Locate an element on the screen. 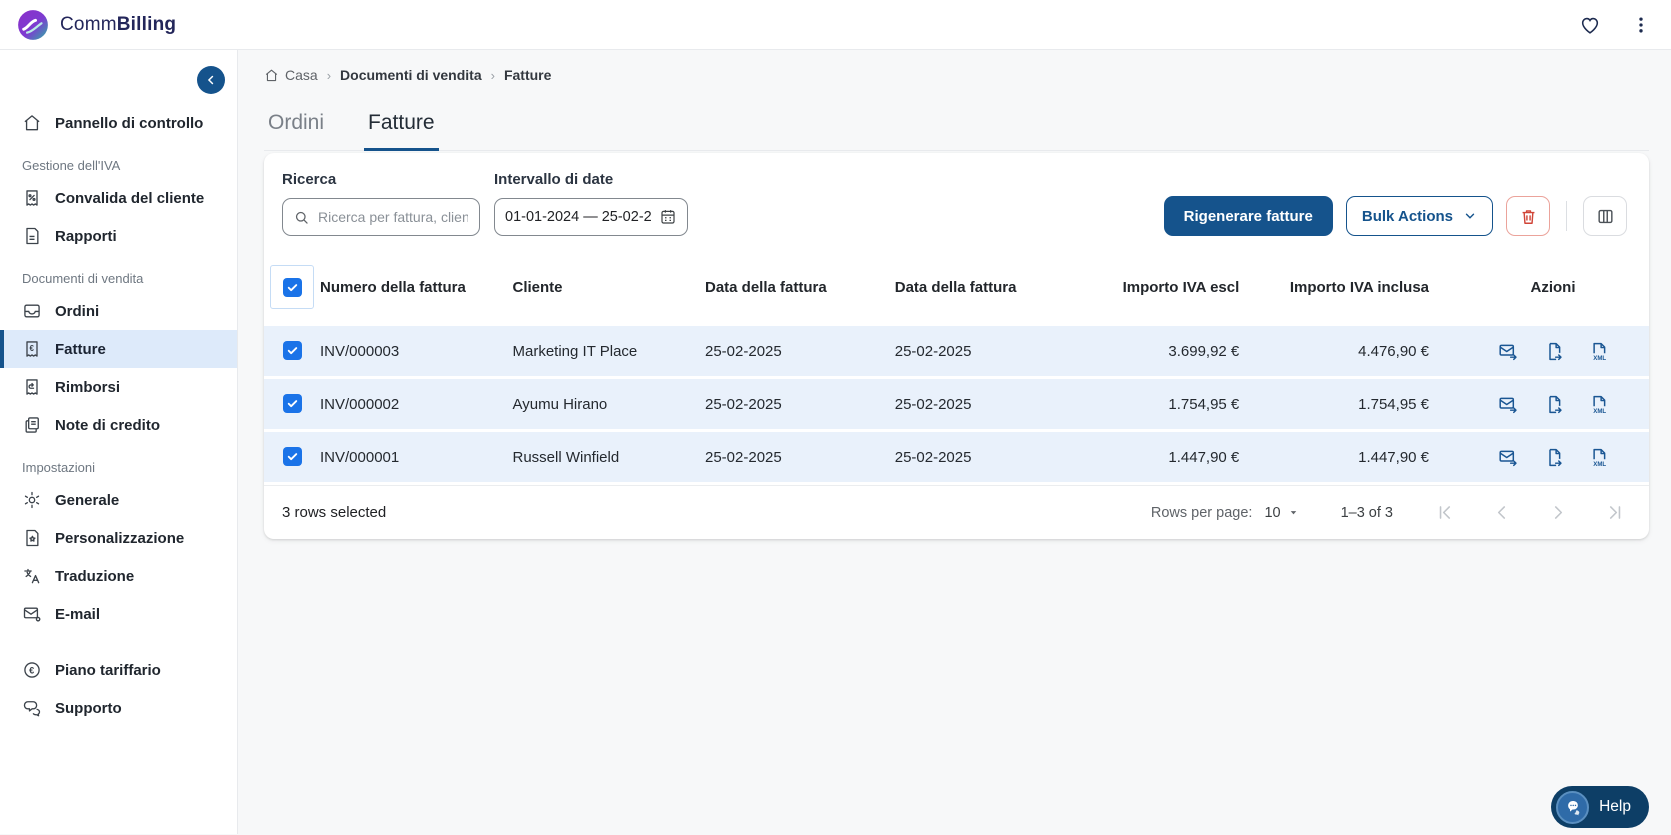 The image size is (1671, 835). cell-amount-incl-vat: 4.476,90 € is located at coordinates (1362, 351).